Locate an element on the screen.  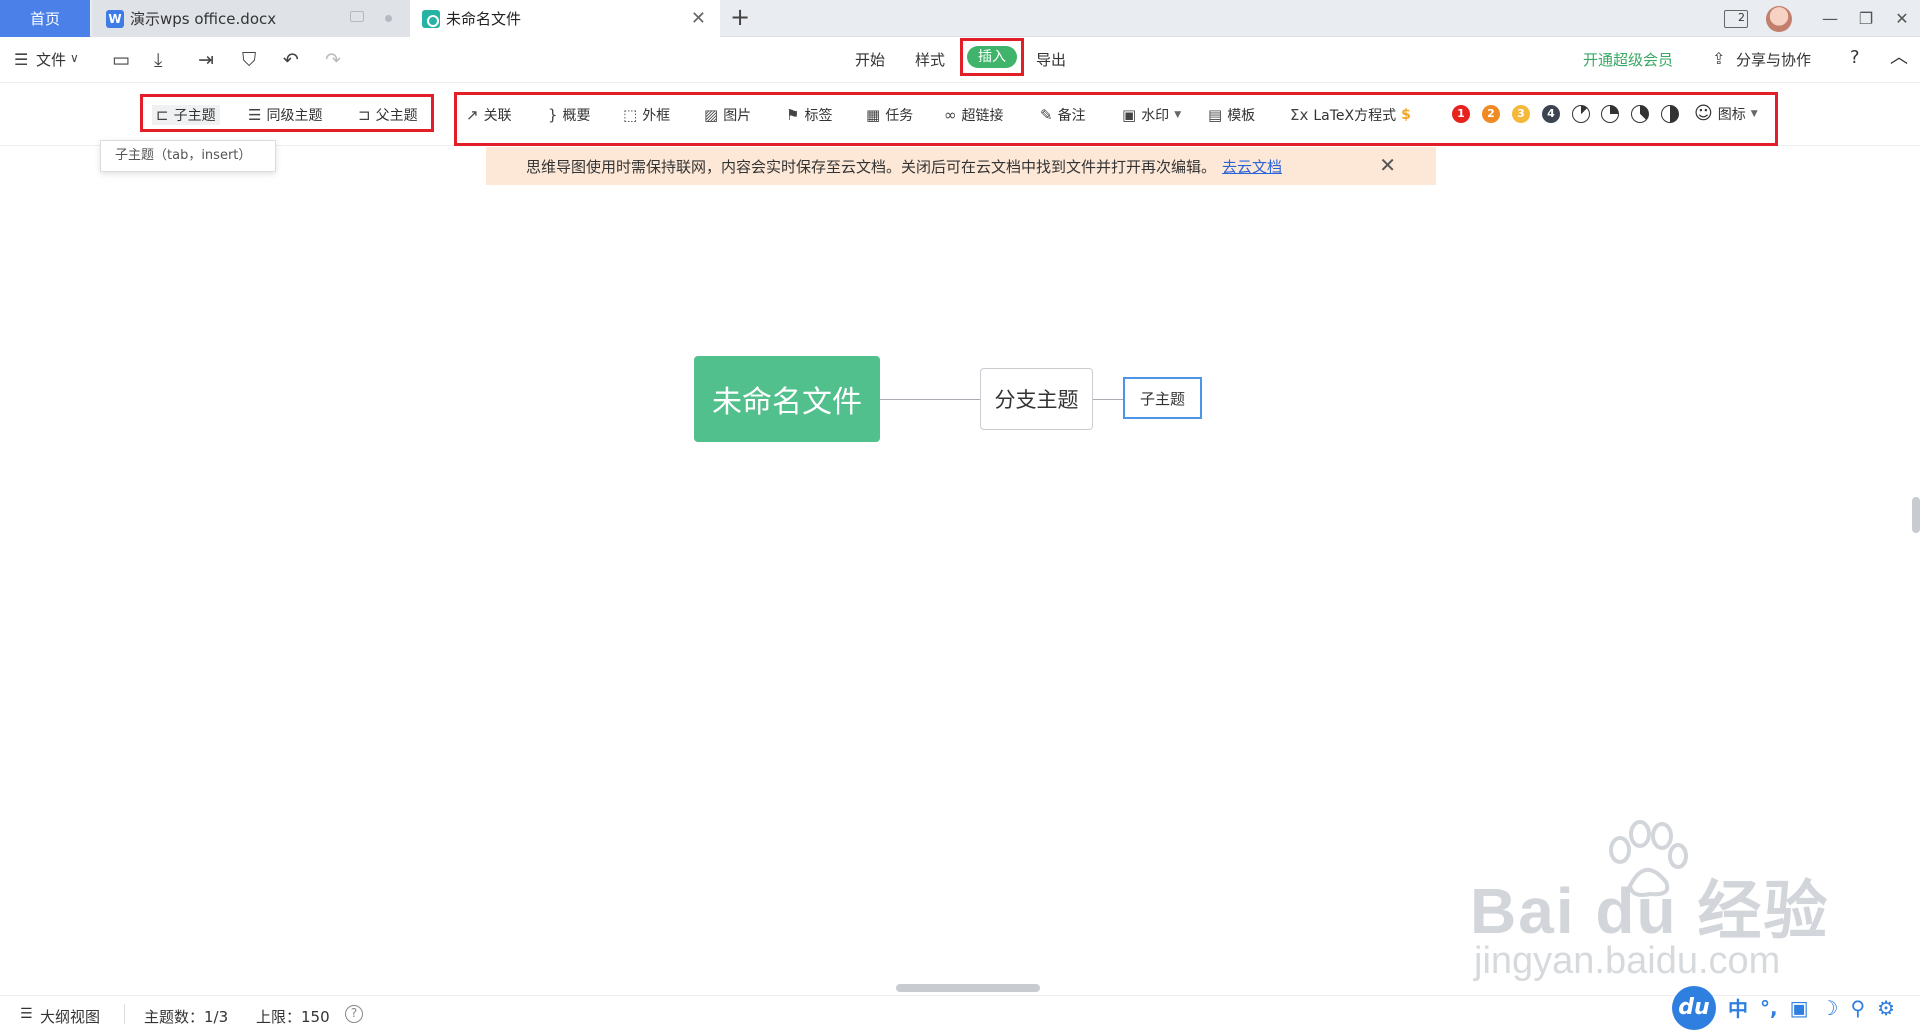
tab-home-label: 首页 is located at coordinates (44, 19).